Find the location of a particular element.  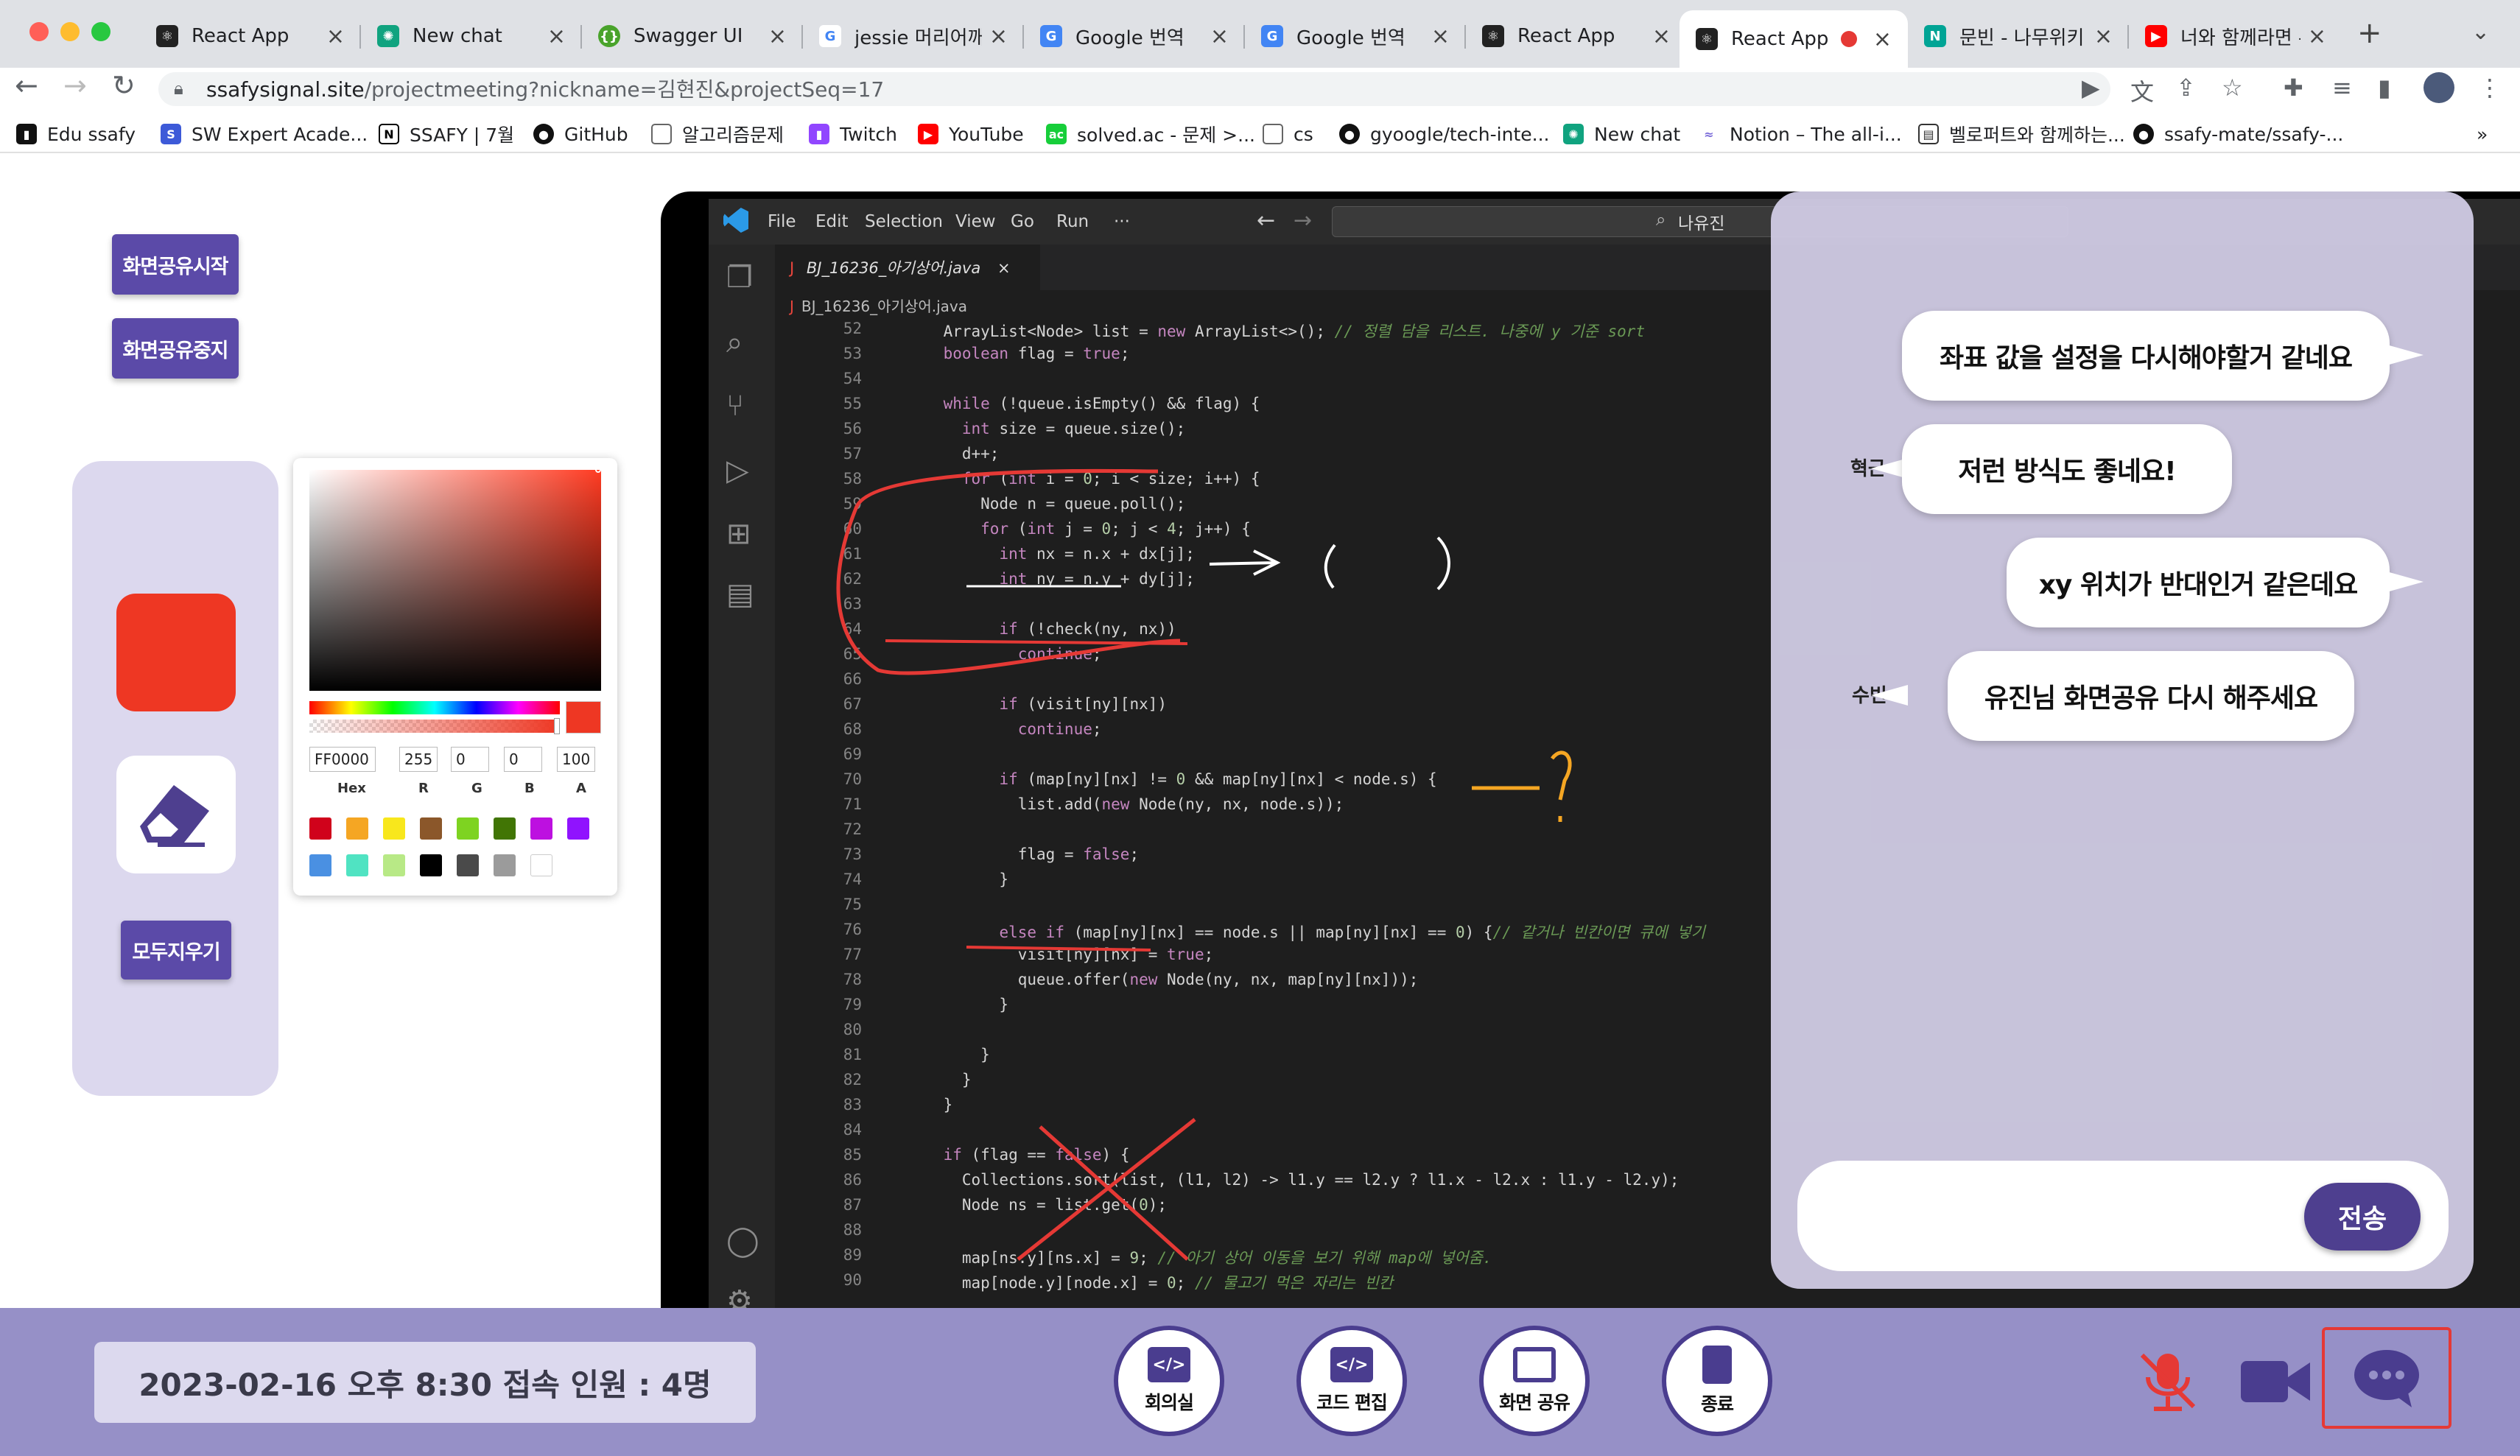

bookmark-folder: 알고리즘문제 is located at coordinates (717, 134).